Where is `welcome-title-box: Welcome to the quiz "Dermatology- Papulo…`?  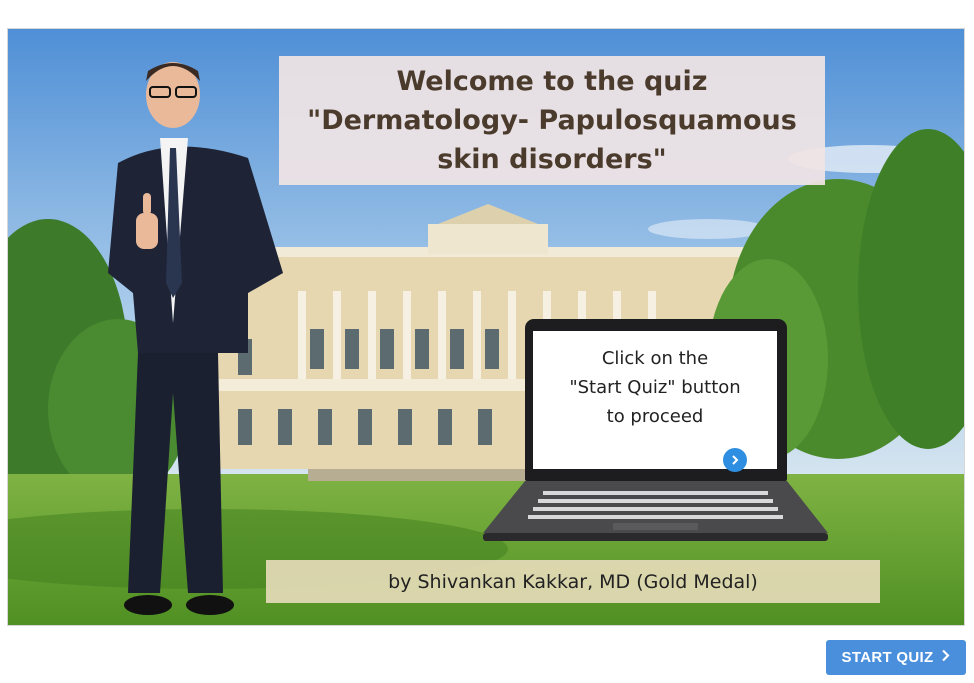
welcome-title-box: Welcome to the quiz "Dermatology- Papulo… is located at coordinates (552, 120).